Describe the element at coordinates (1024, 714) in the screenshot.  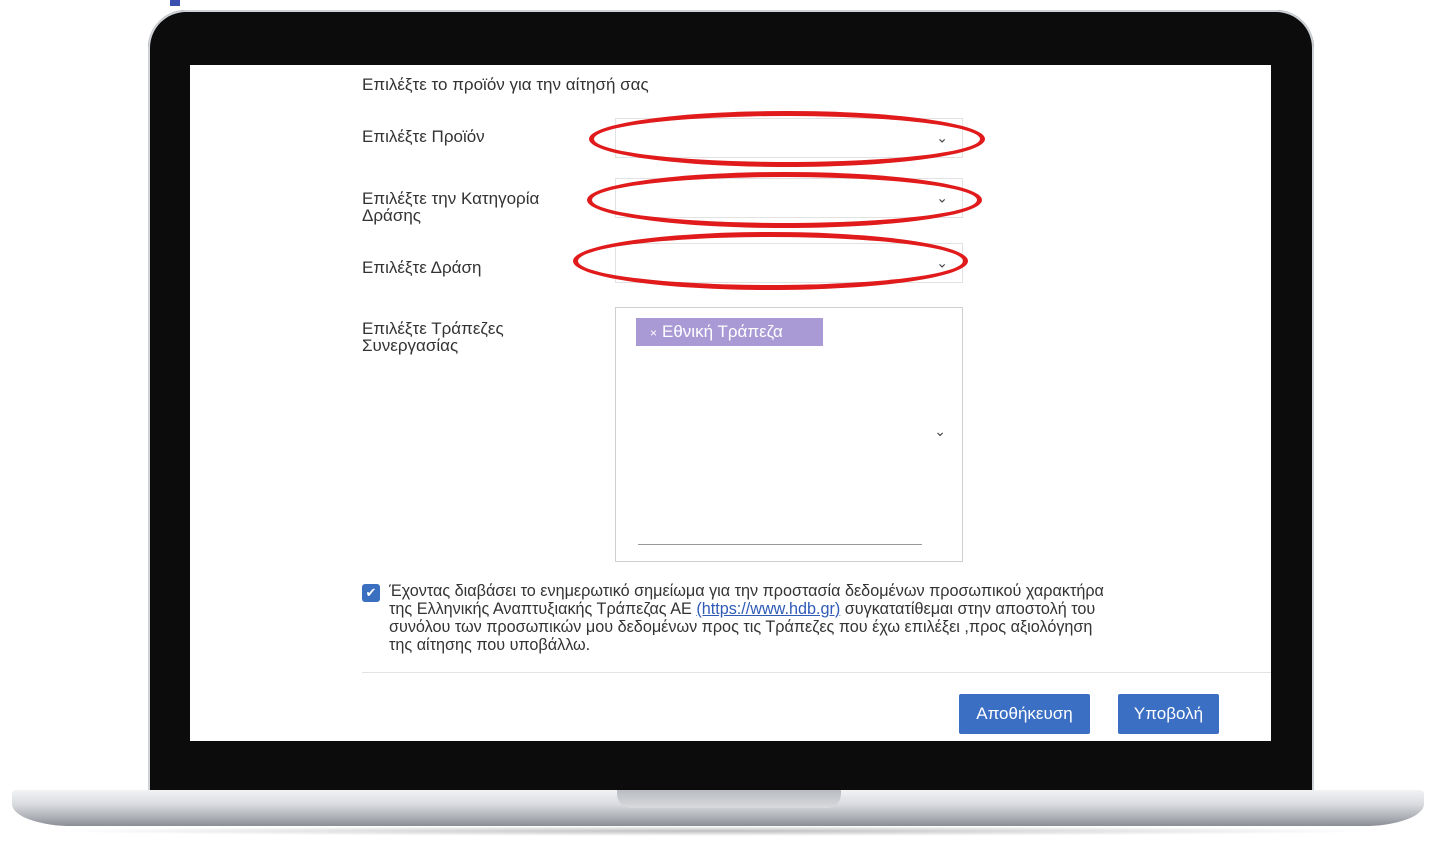
I see `save-button: Αποθήκευση` at that location.